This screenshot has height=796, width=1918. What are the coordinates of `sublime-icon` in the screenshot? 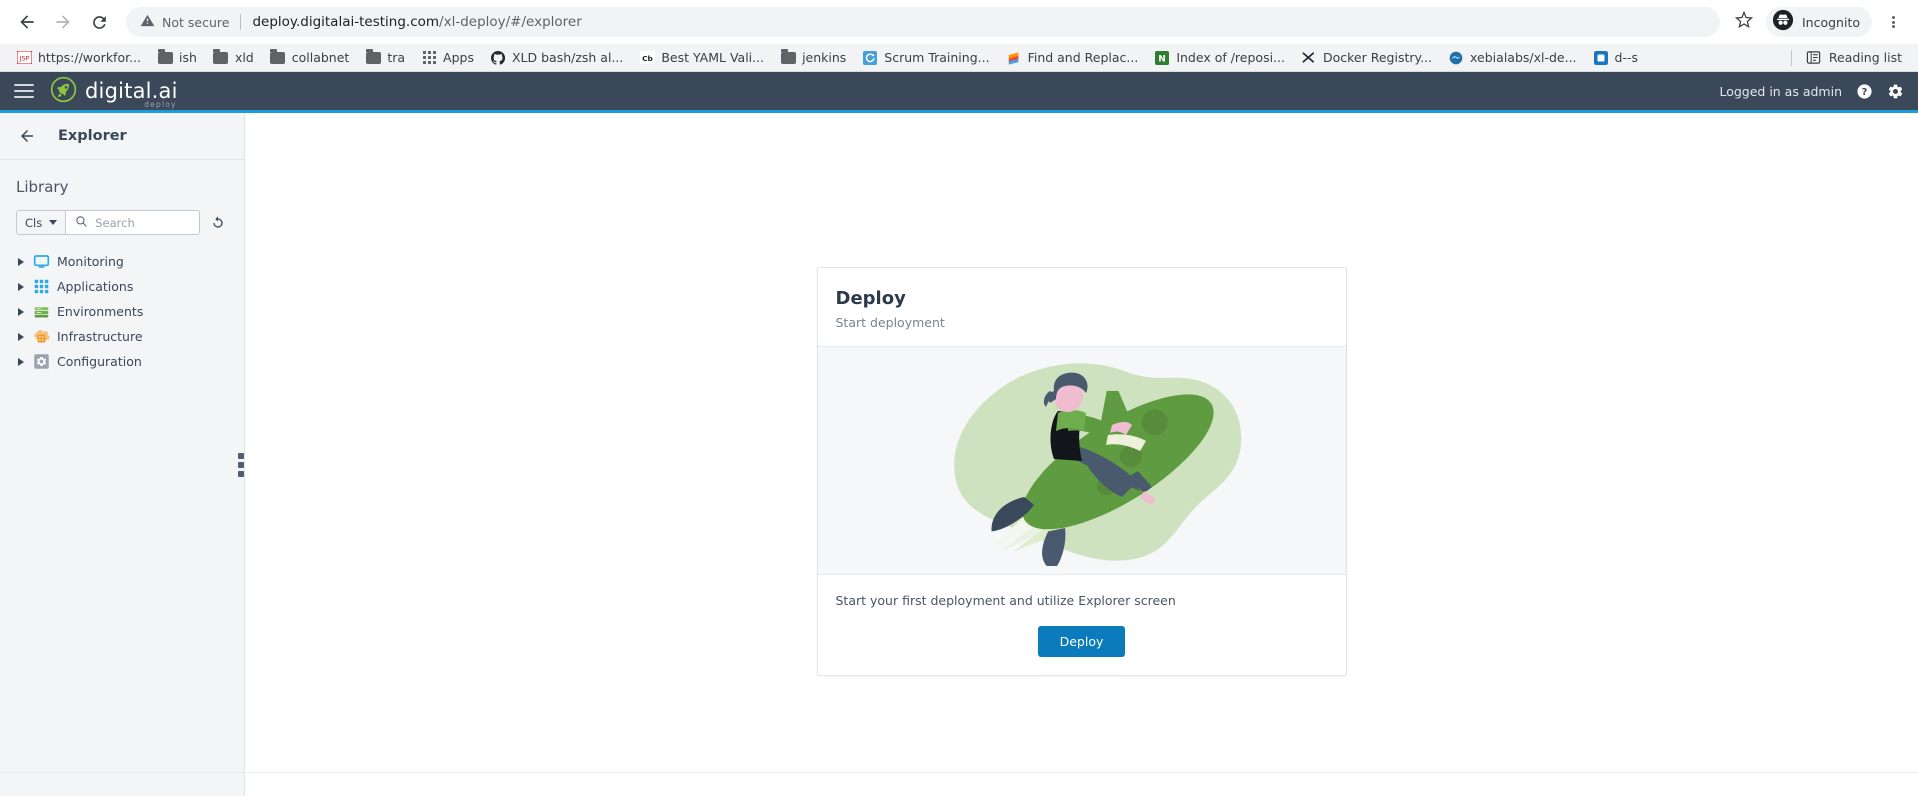 It's located at (1014, 58).